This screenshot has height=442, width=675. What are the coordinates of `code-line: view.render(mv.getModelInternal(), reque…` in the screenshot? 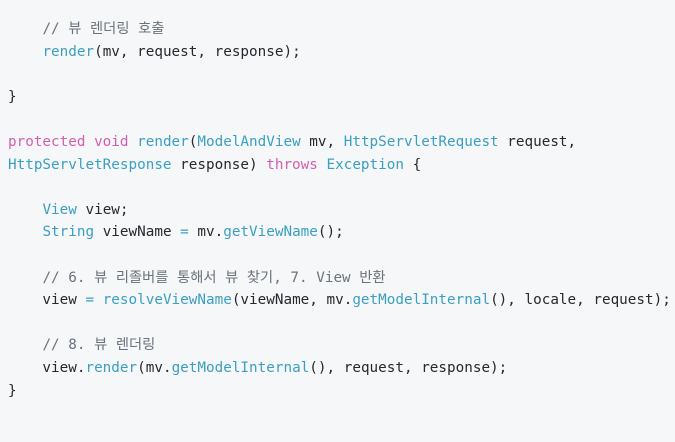 It's located at (257, 368).